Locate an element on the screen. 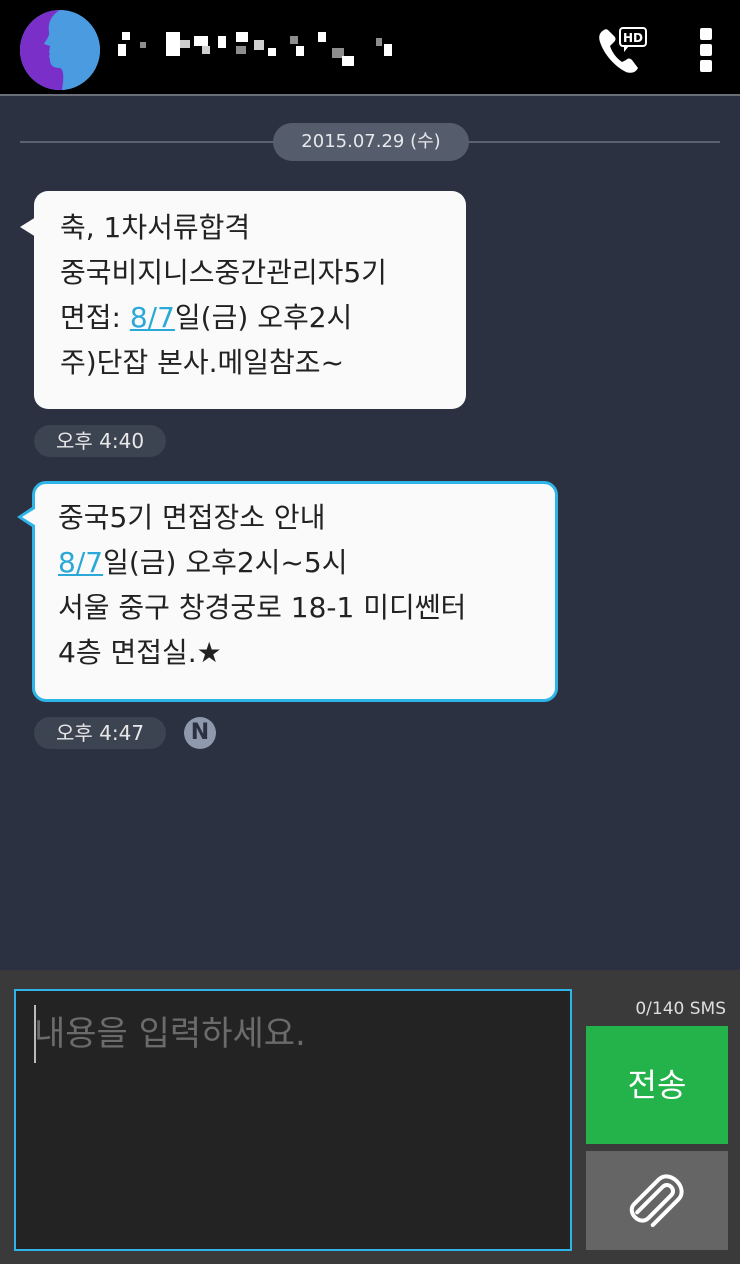 Image resolution: width=740 pixels, height=1264 pixels. message-text-segment: 축, 1차서류합격 is located at coordinates (155, 227).